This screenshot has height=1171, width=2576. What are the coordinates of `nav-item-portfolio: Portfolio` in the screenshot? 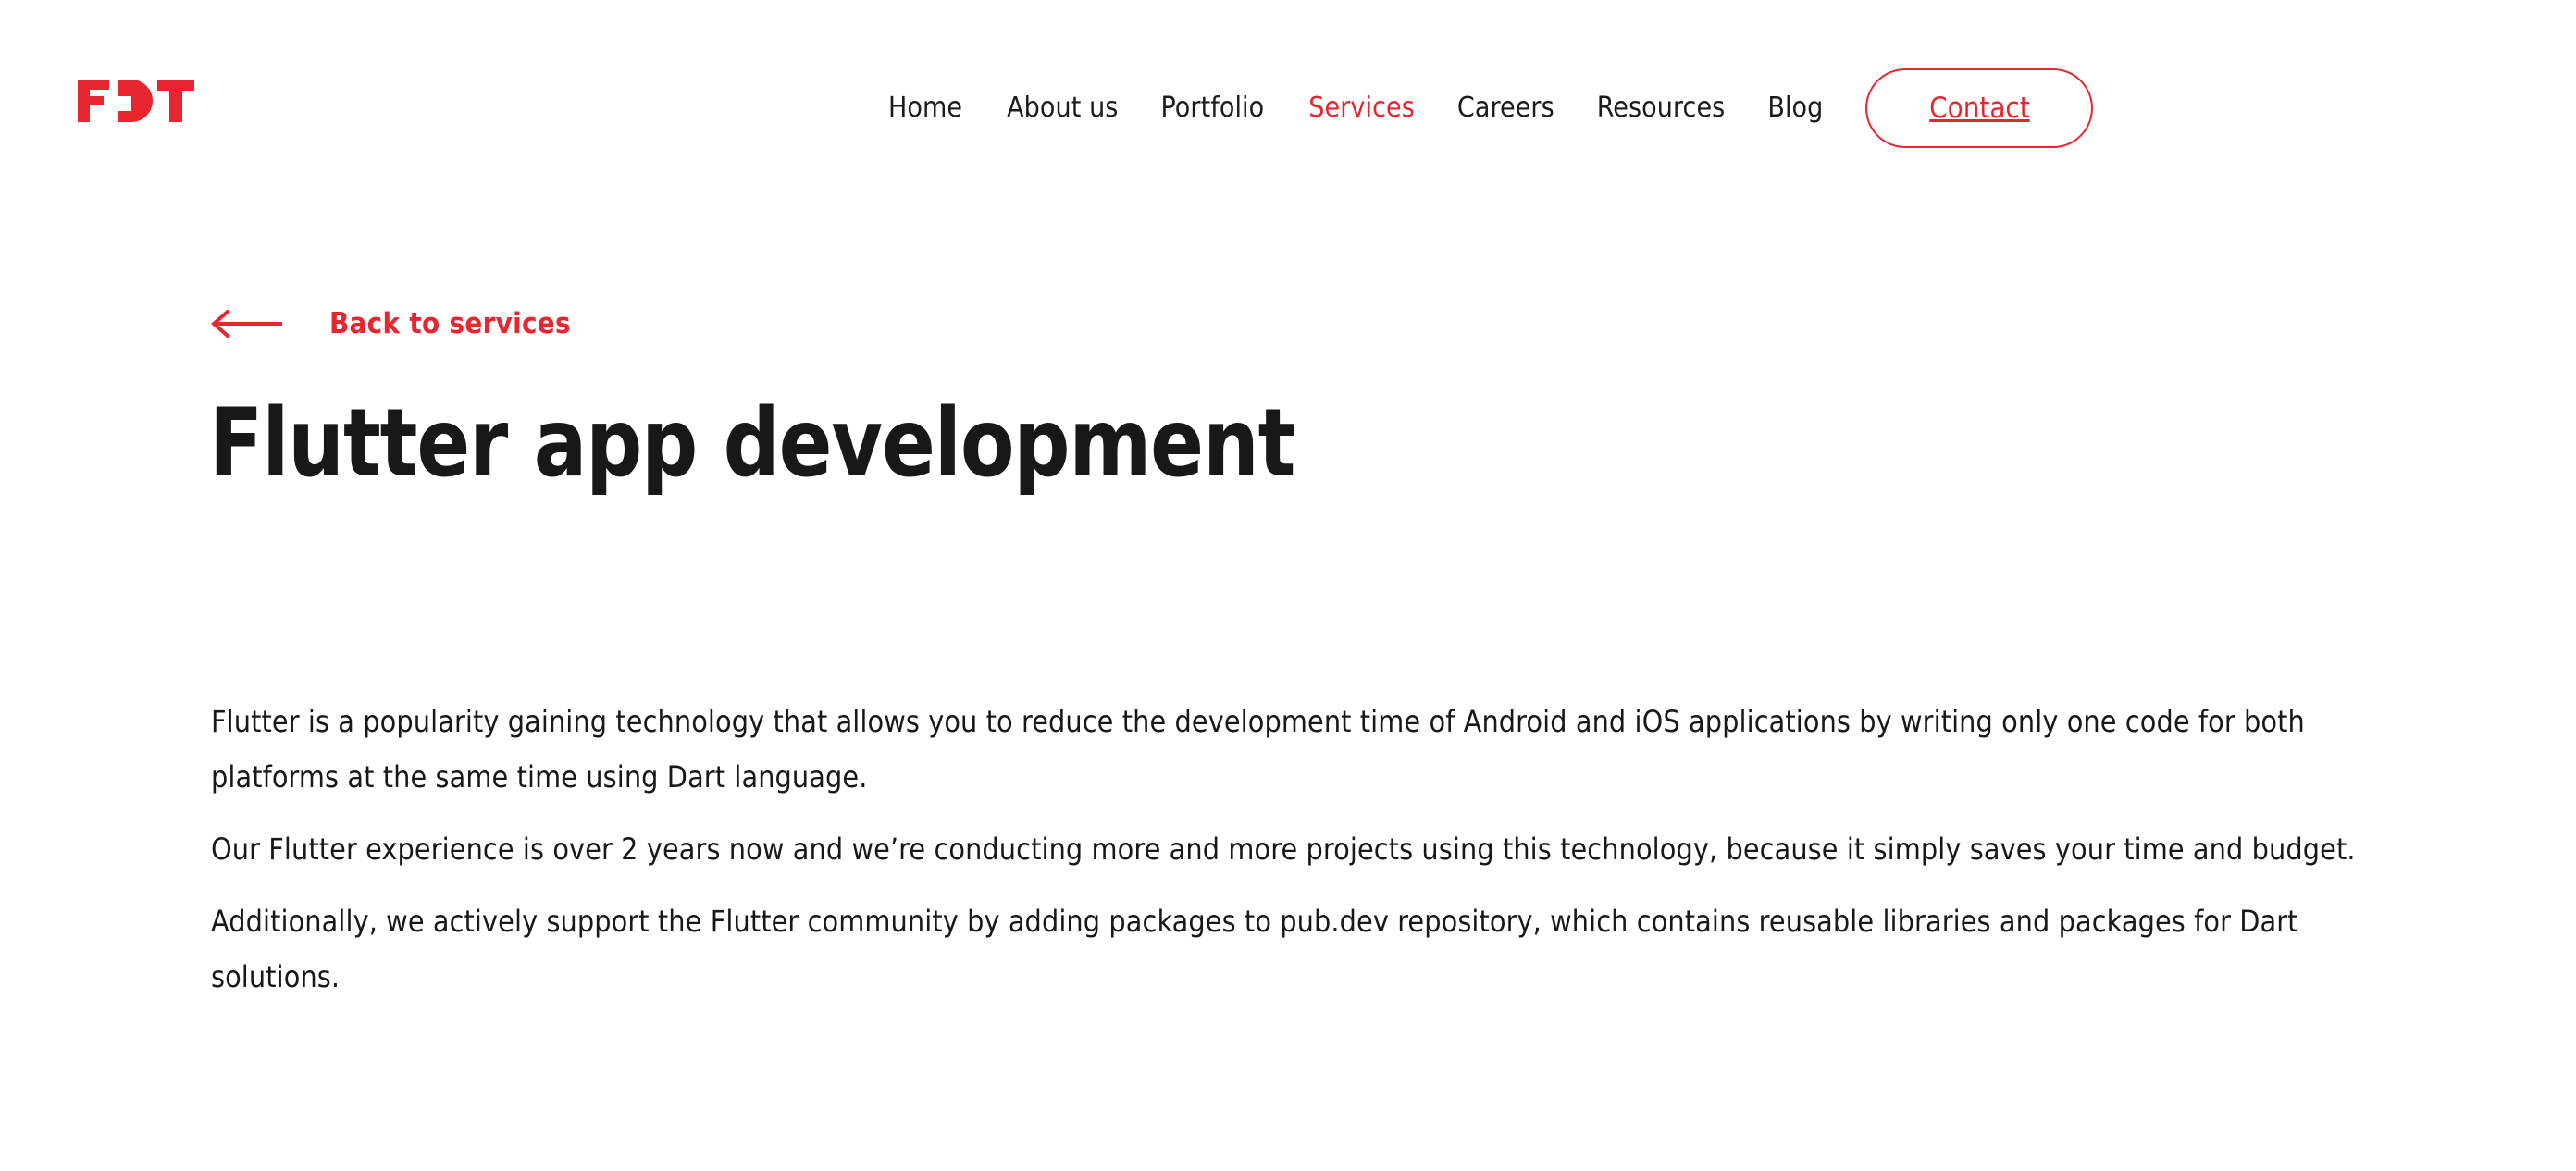 It's located at (1212, 108).